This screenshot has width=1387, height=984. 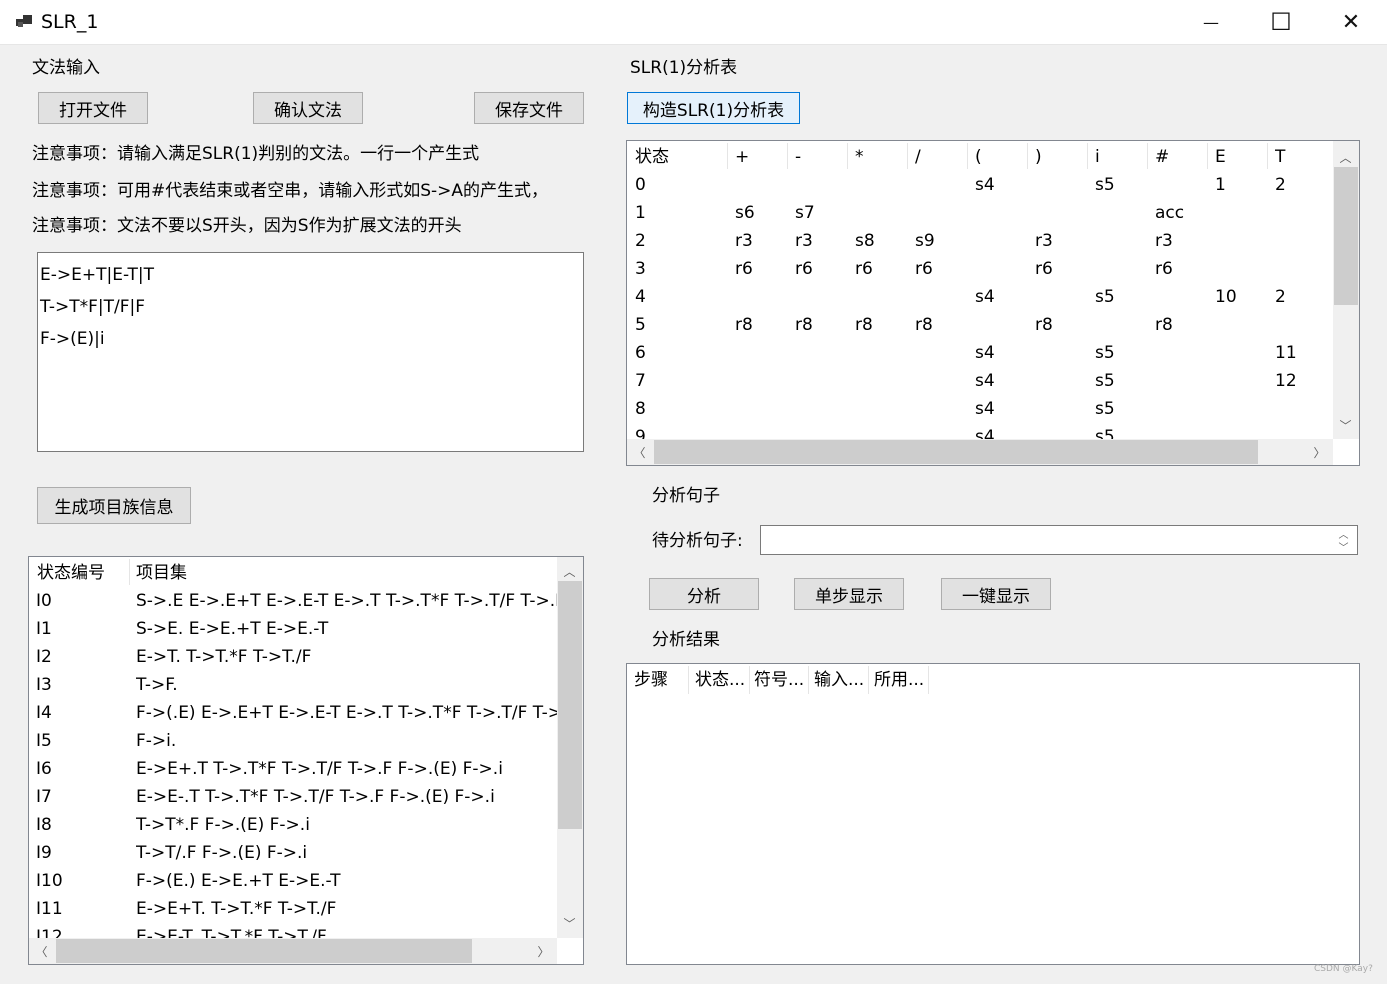 I want to click on state-id-cell: I11, so click(x=49, y=909).